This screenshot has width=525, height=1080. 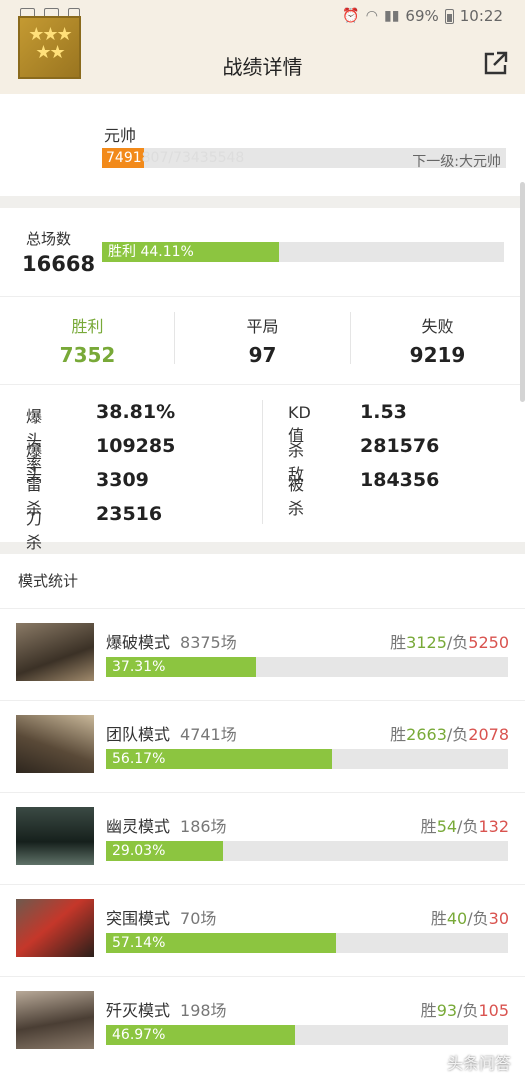 I want to click on mode-count: 8375场, so click(x=208, y=642).